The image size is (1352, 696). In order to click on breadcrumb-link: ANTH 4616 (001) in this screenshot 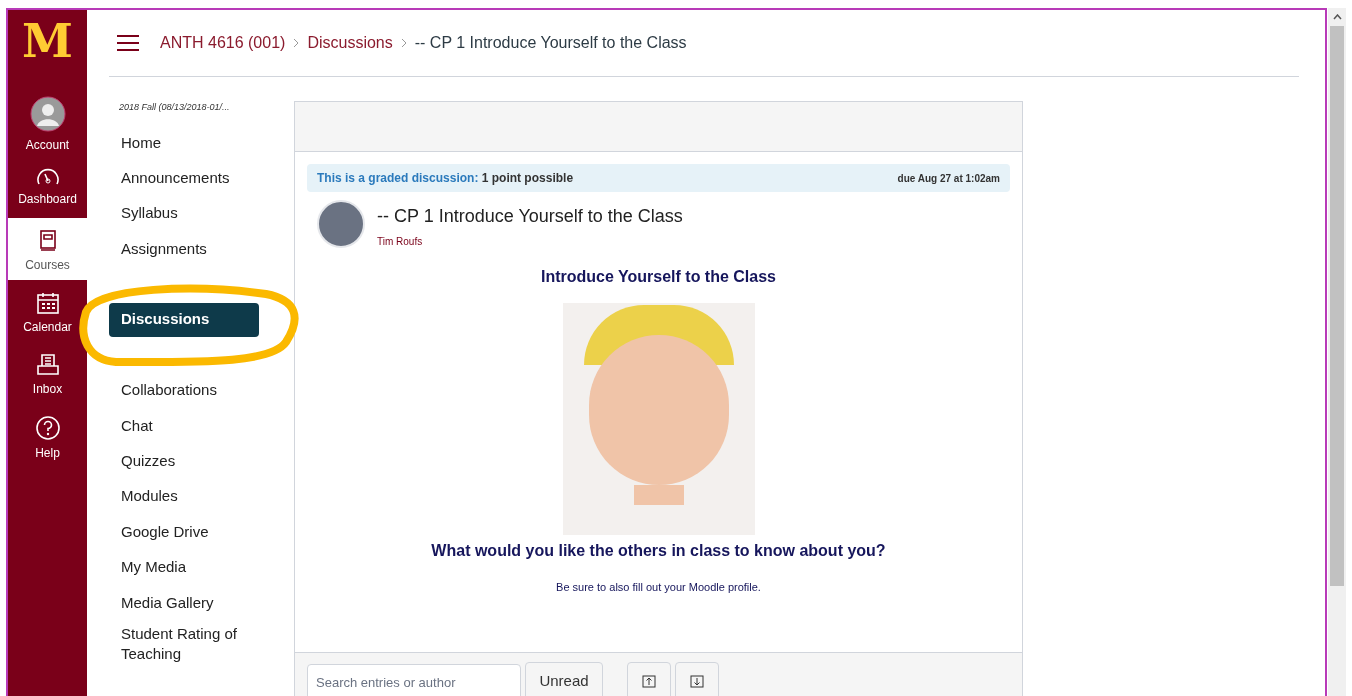, I will do `click(223, 43)`.